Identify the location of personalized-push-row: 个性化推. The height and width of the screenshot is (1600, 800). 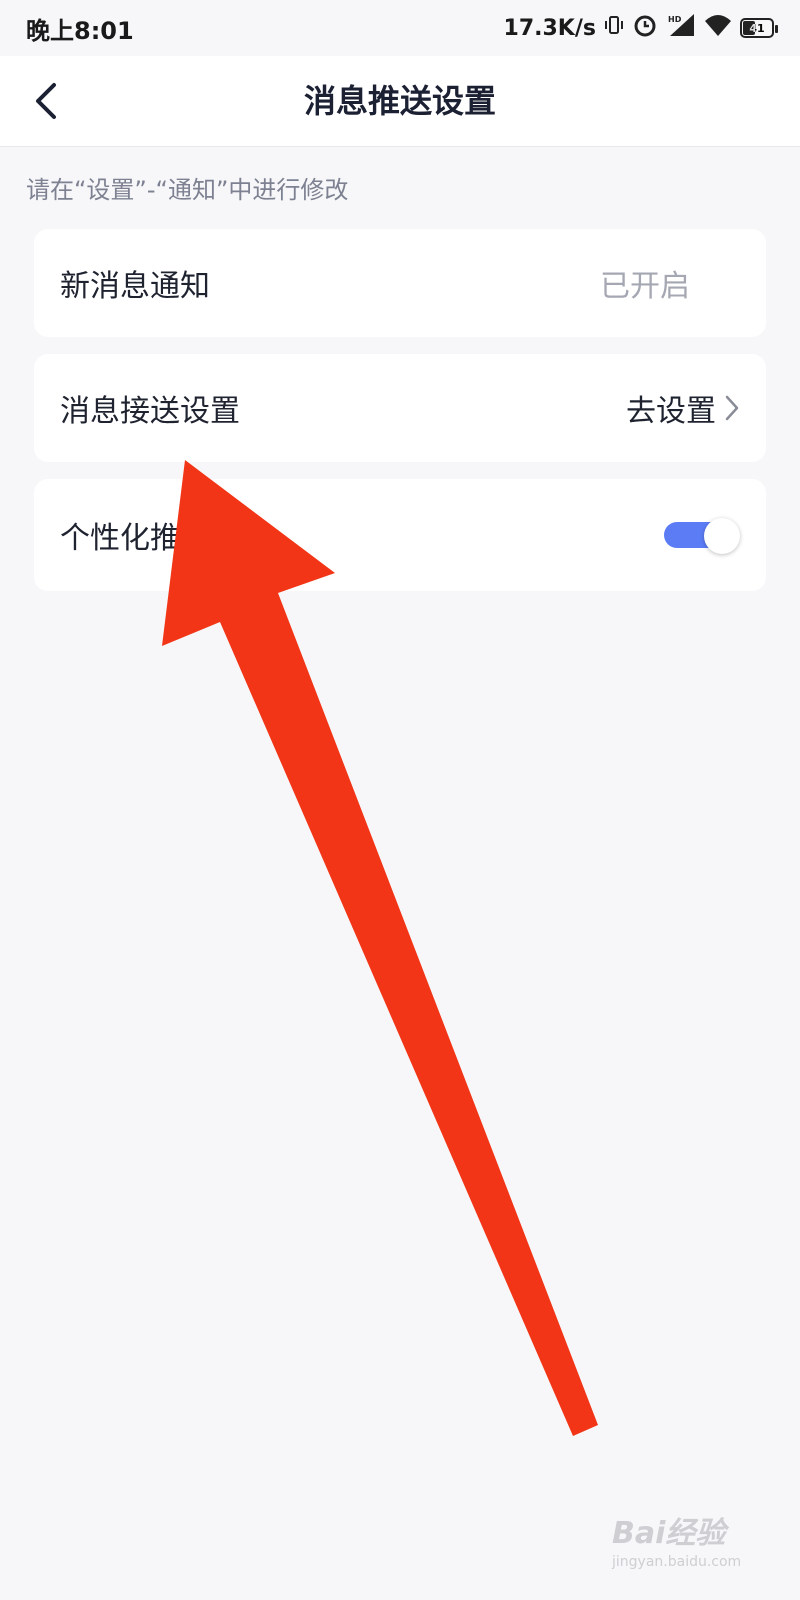
(400, 535).